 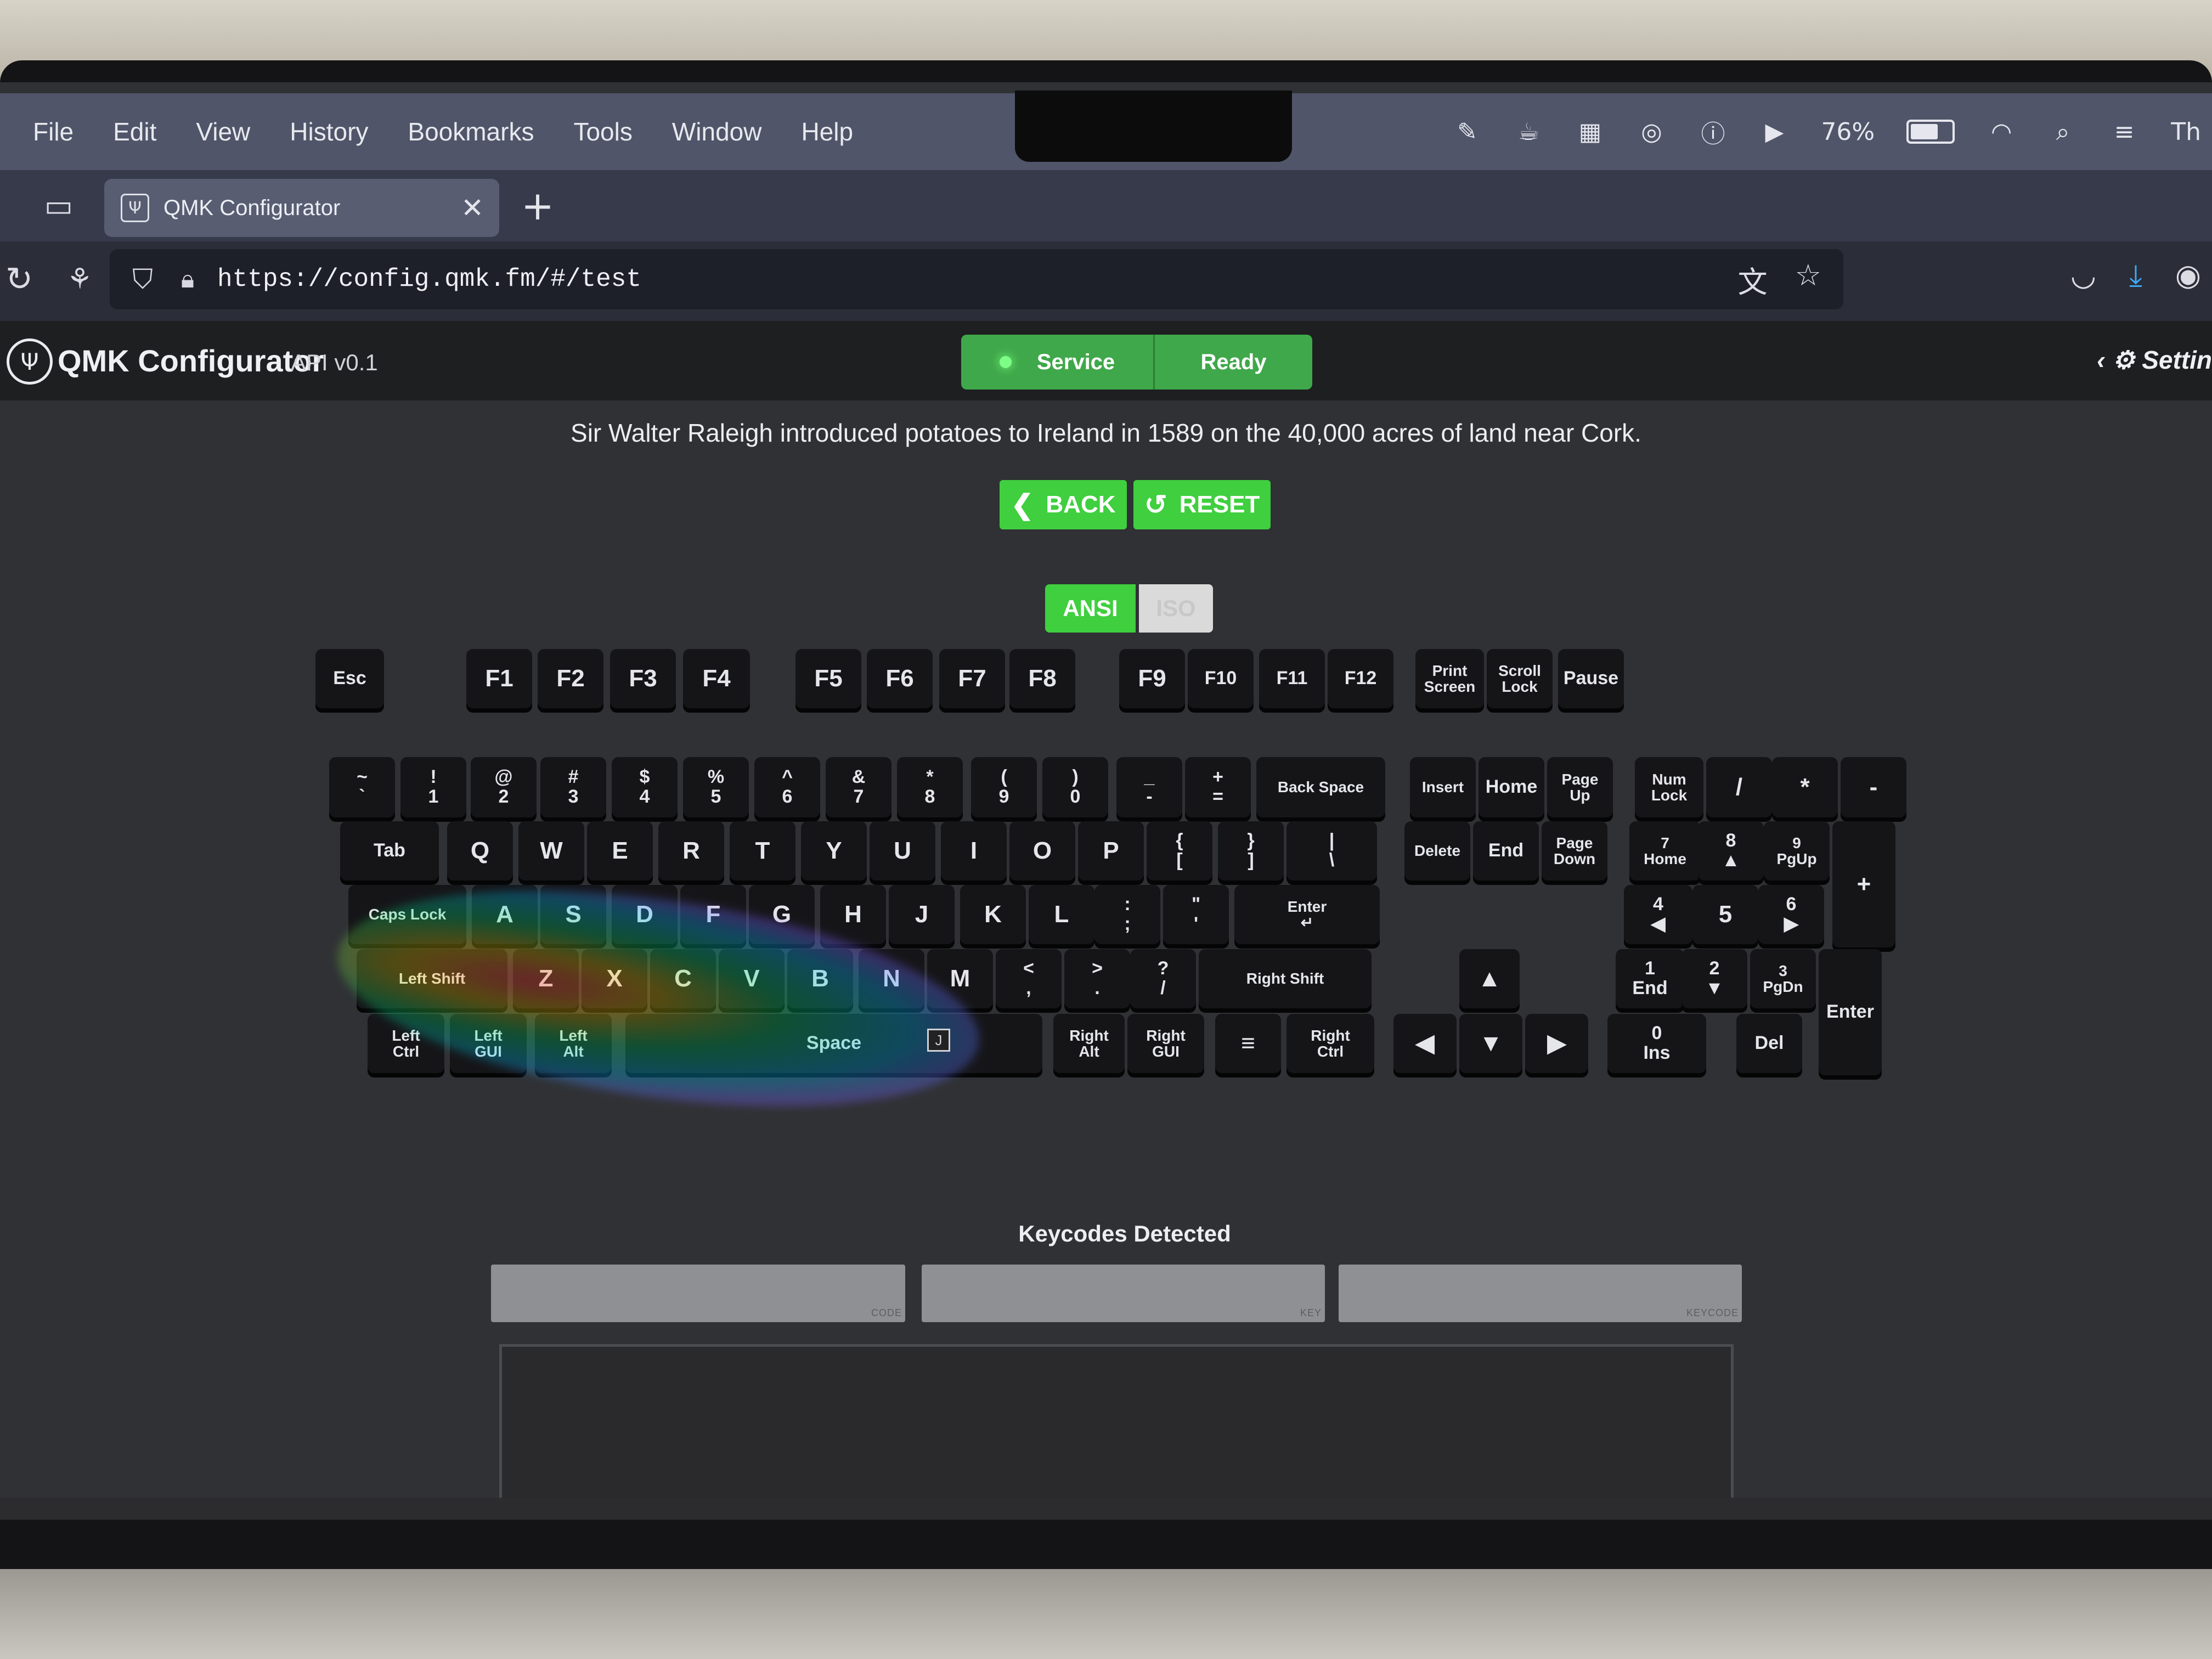 What do you see at coordinates (1511, 787) in the screenshot?
I see `number-key-home: Home` at bounding box center [1511, 787].